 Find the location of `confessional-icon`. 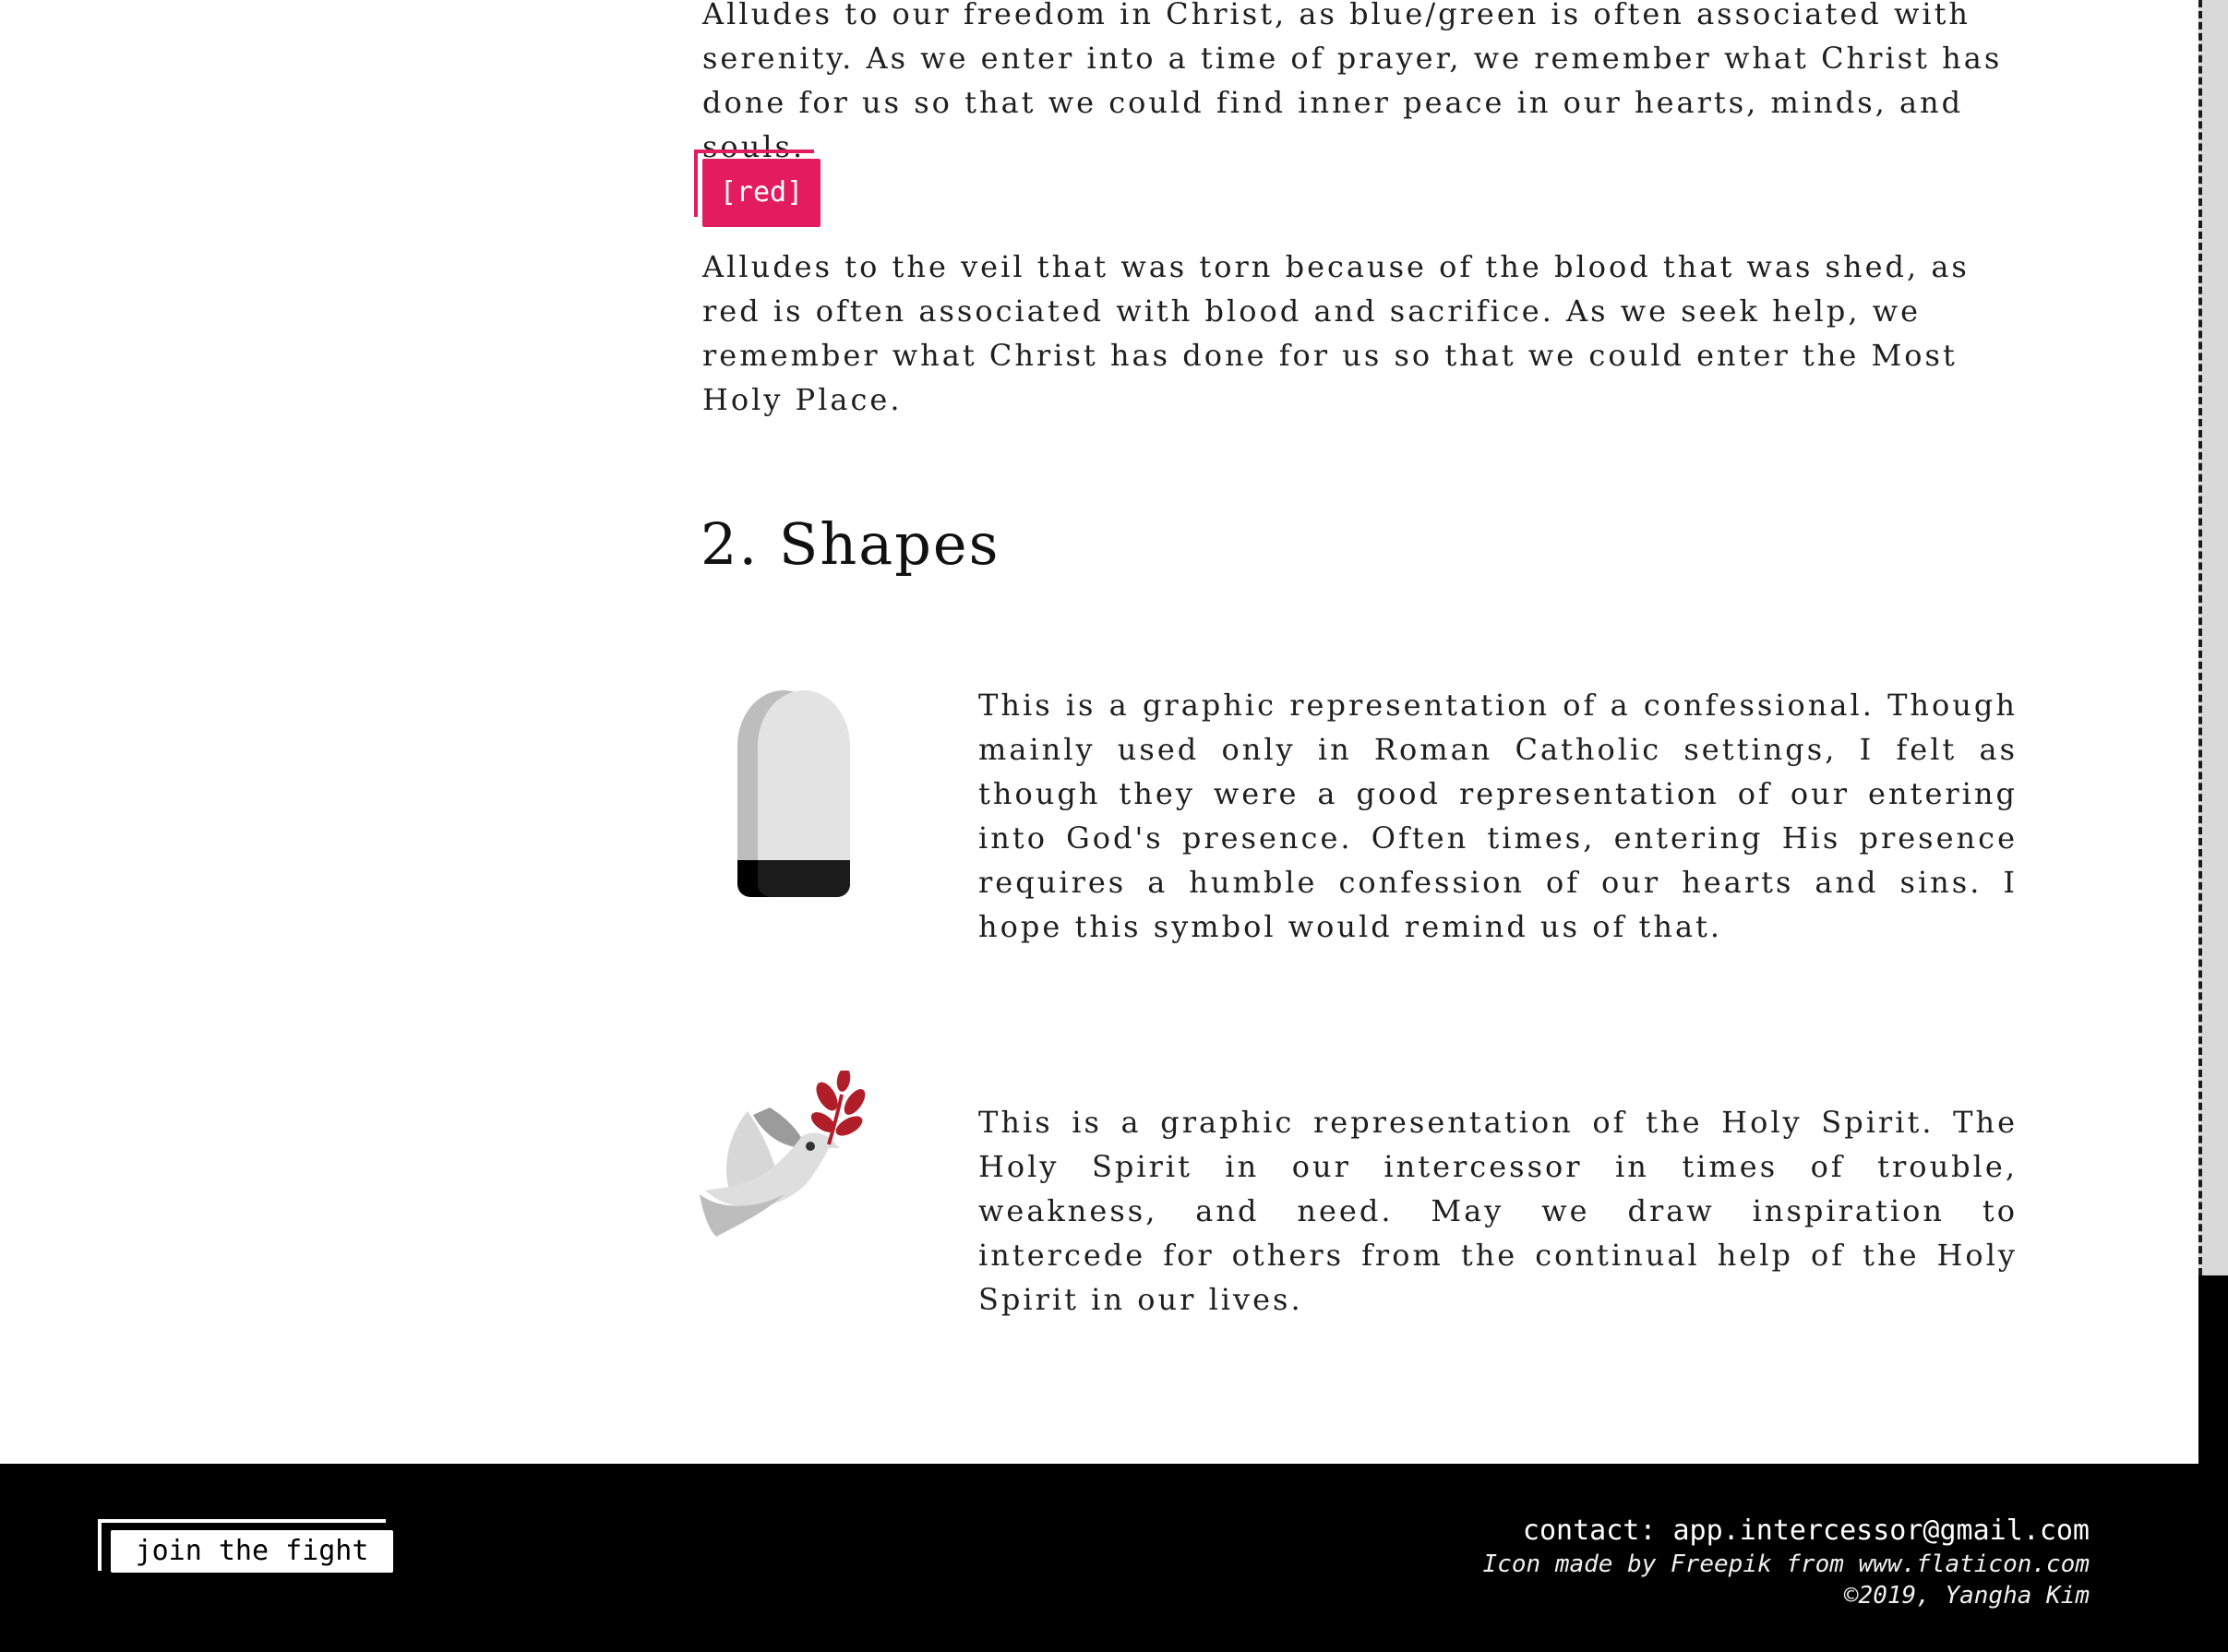

confessional-icon is located at coordinates (794, 794).